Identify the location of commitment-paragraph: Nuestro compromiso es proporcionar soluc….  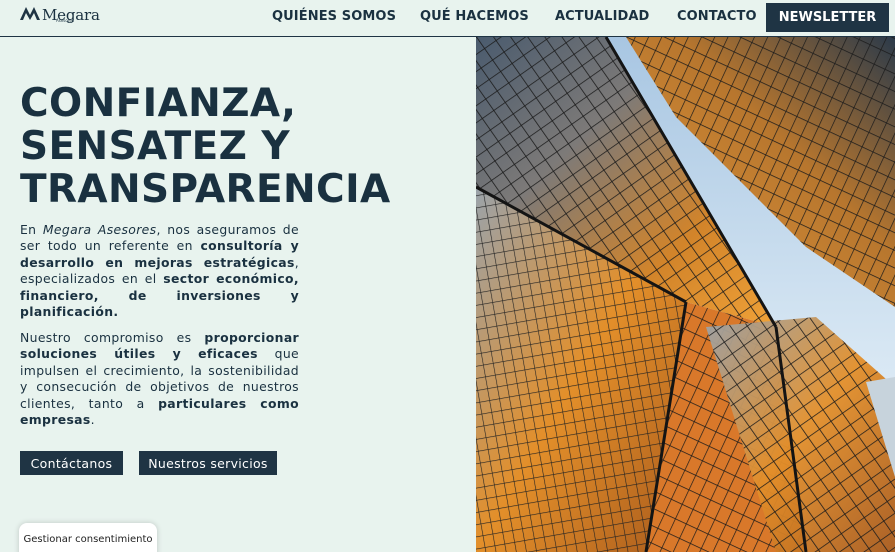
(159, 379).